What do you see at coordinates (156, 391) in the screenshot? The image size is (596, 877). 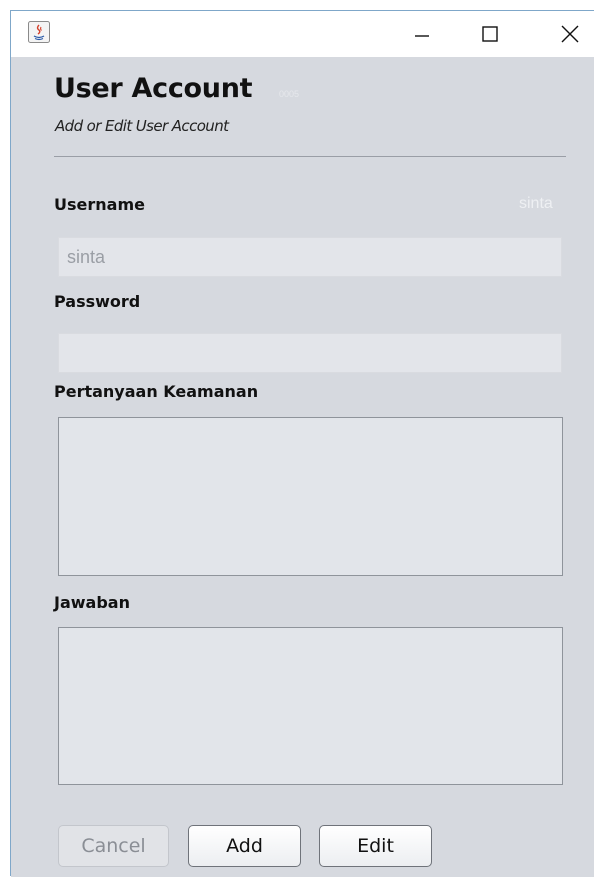 I see `security-question-label: Pertanyaan Keamanan` at bounding box center [156, 391].